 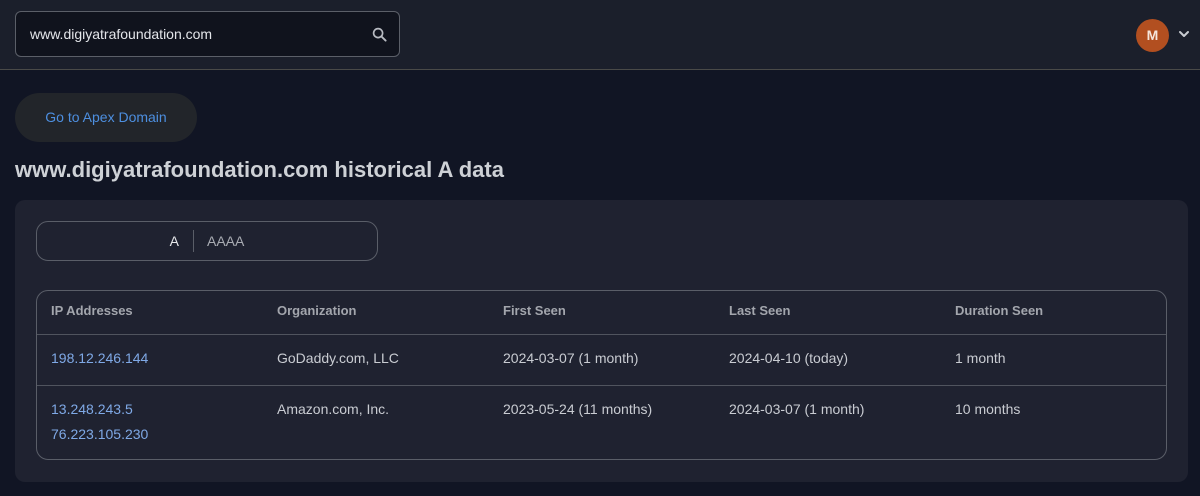 I want to click on header-first-seen: First Seen, so click(x=534, y=312).